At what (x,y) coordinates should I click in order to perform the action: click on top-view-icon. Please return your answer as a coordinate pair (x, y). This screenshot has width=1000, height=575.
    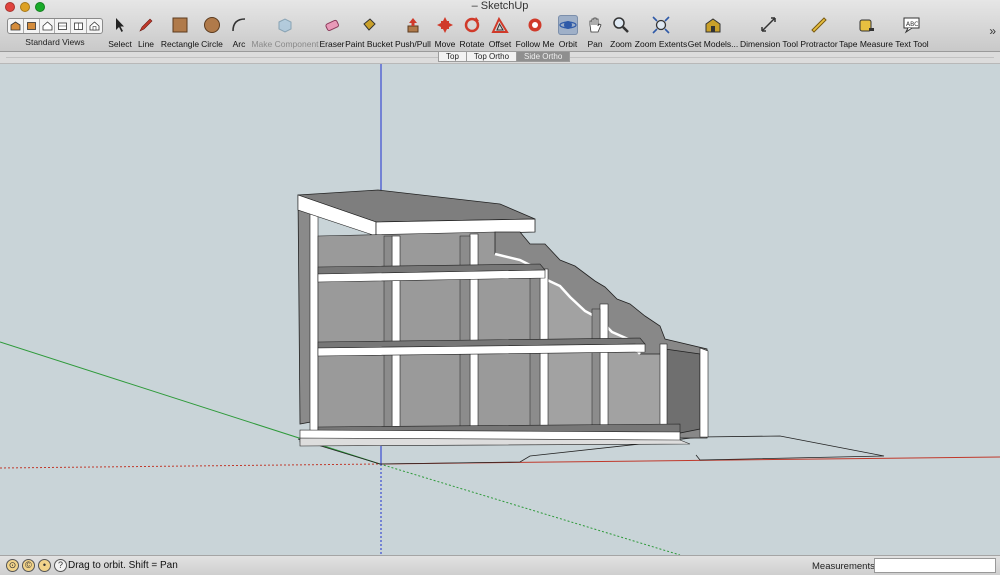
    Looking at the image, I should click on (32, 26).